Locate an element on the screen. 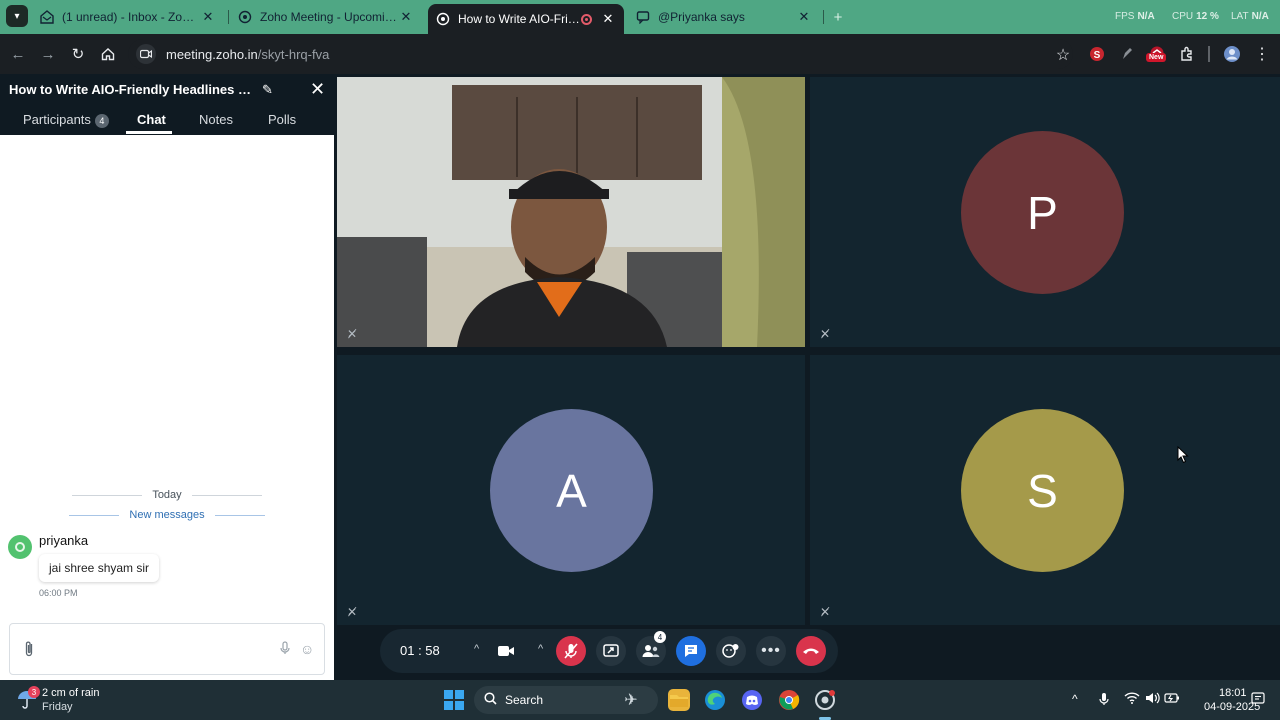 This screenshot has width=1280, height=720. edit-title-icon: ✎ is located at coordinates (267, 90).